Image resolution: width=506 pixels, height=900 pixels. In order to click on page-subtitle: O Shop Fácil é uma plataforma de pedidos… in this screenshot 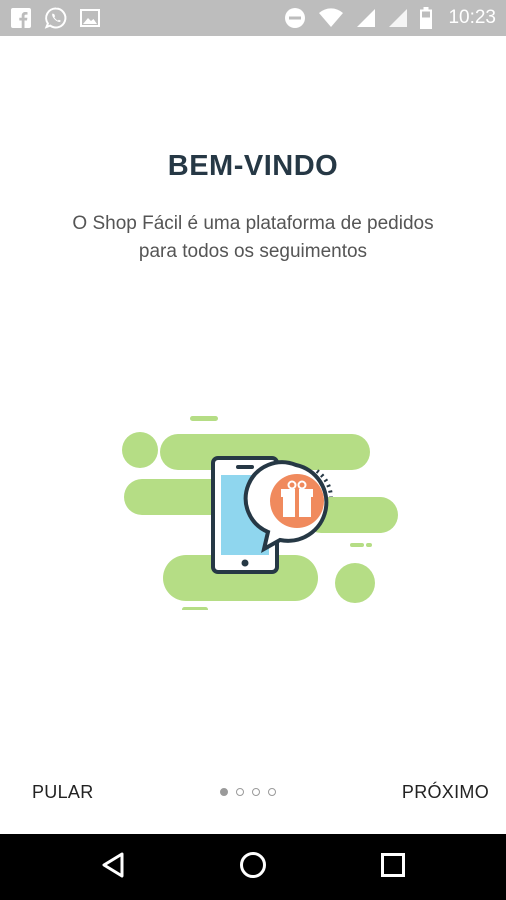, I will do `click(253, 238)`.